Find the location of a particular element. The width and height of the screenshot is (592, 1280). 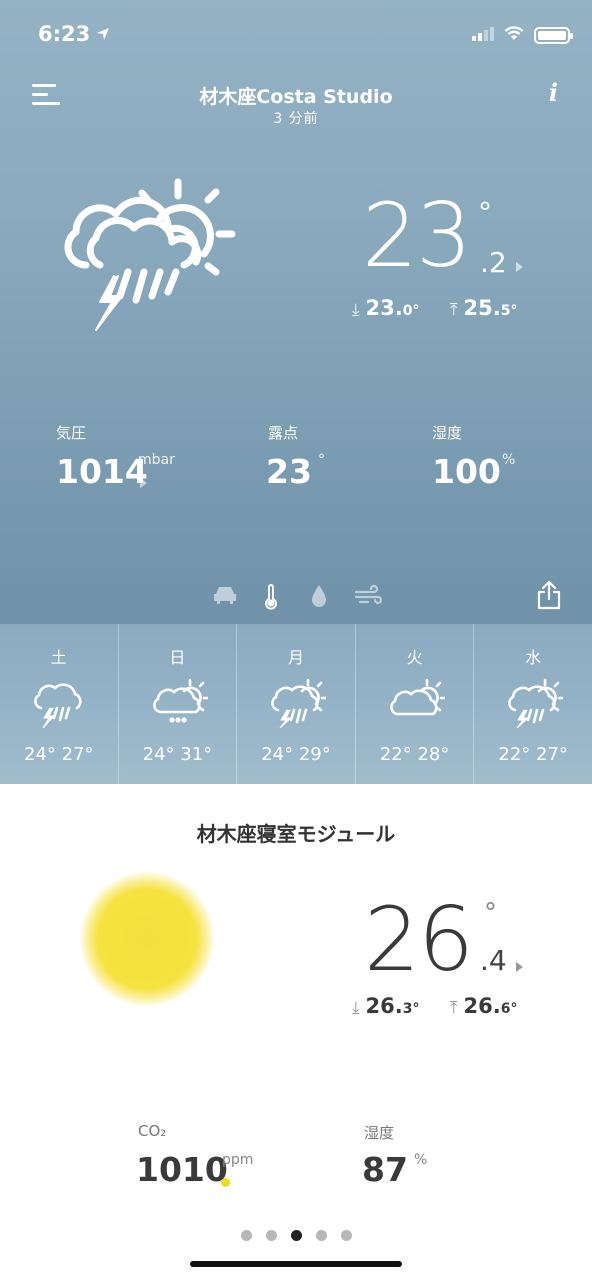

forecast-day: 火 22° 28° is located at coordinates (415, 704).